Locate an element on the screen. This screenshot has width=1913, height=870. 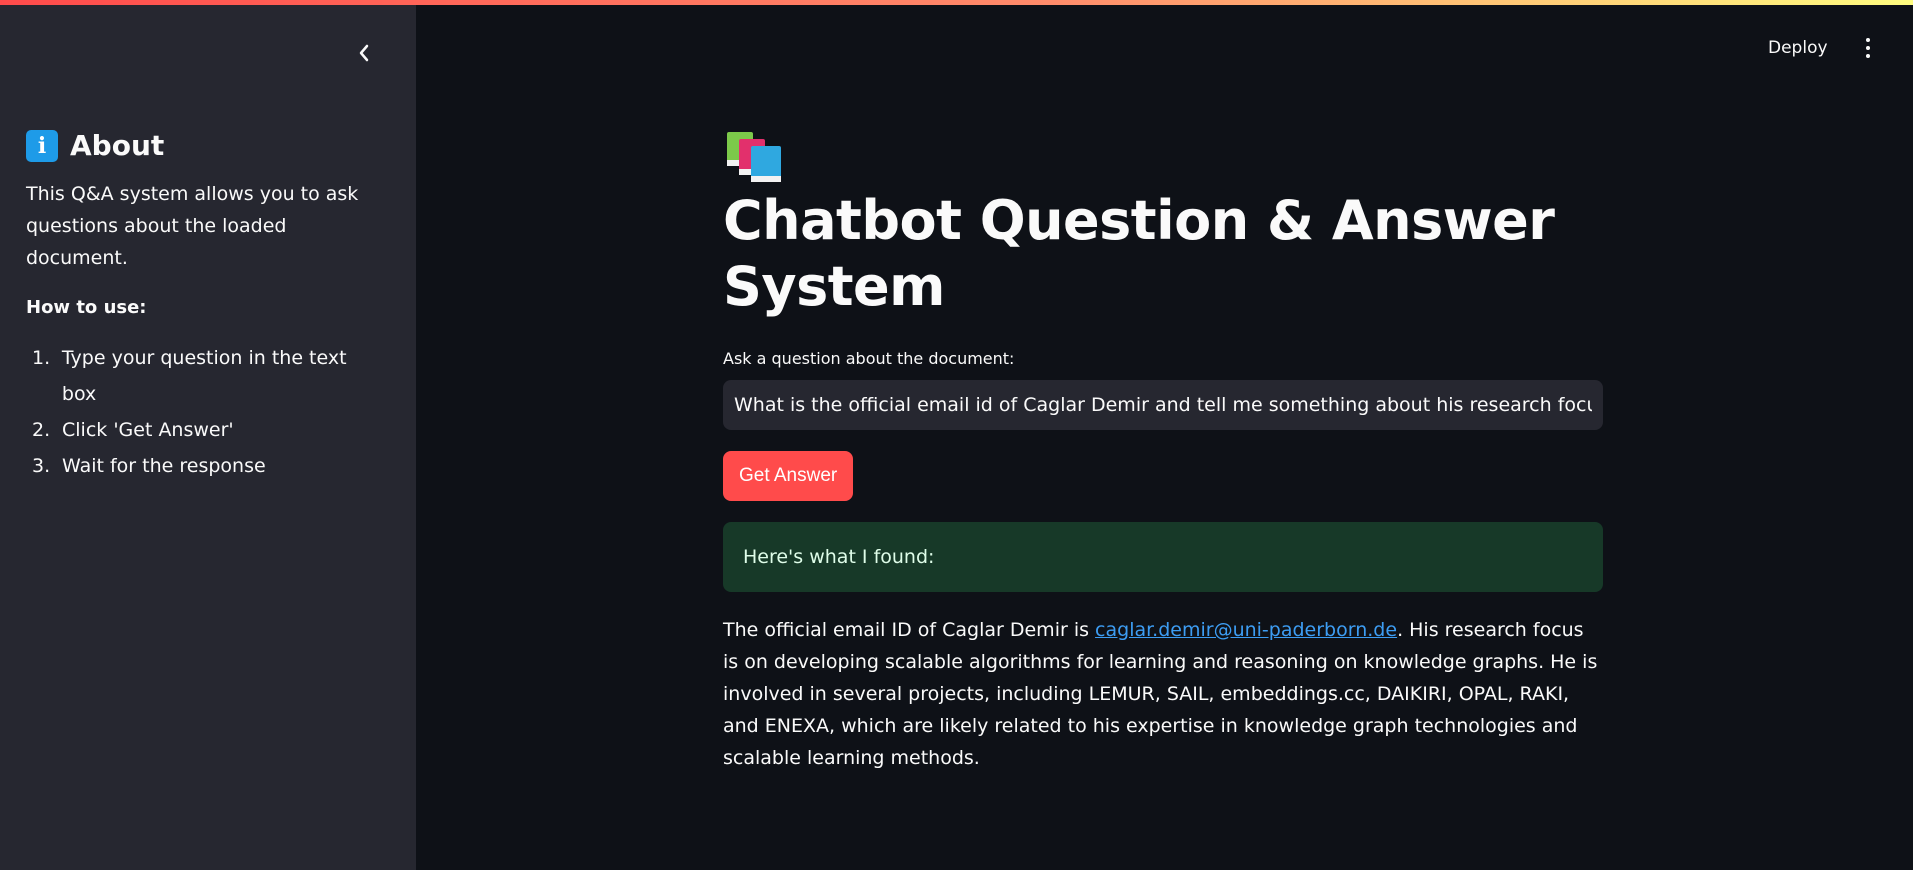
get-answer-button: Get Answer is located at coordinates (788, 476).